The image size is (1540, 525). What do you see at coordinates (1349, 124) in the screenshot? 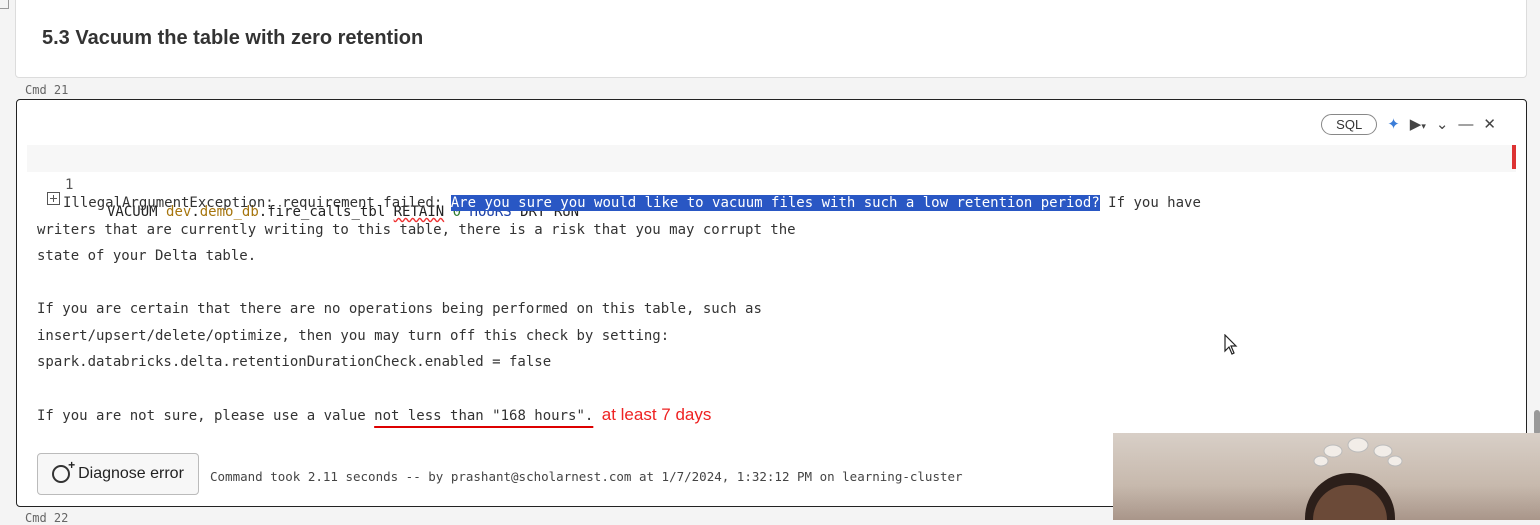
I see `language-selector: SQL` at bounding box center [1349, 124].